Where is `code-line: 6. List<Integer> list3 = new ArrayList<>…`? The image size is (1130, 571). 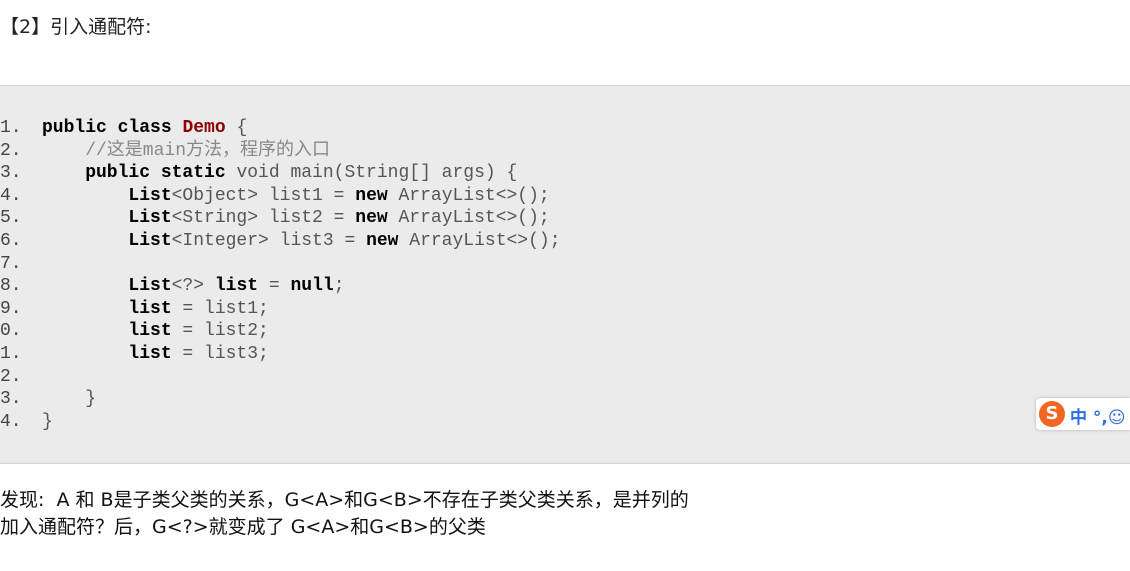 code-line: 6. List<Integer> list3 = new ArrayList<>… is located at coordinates (280, 241).